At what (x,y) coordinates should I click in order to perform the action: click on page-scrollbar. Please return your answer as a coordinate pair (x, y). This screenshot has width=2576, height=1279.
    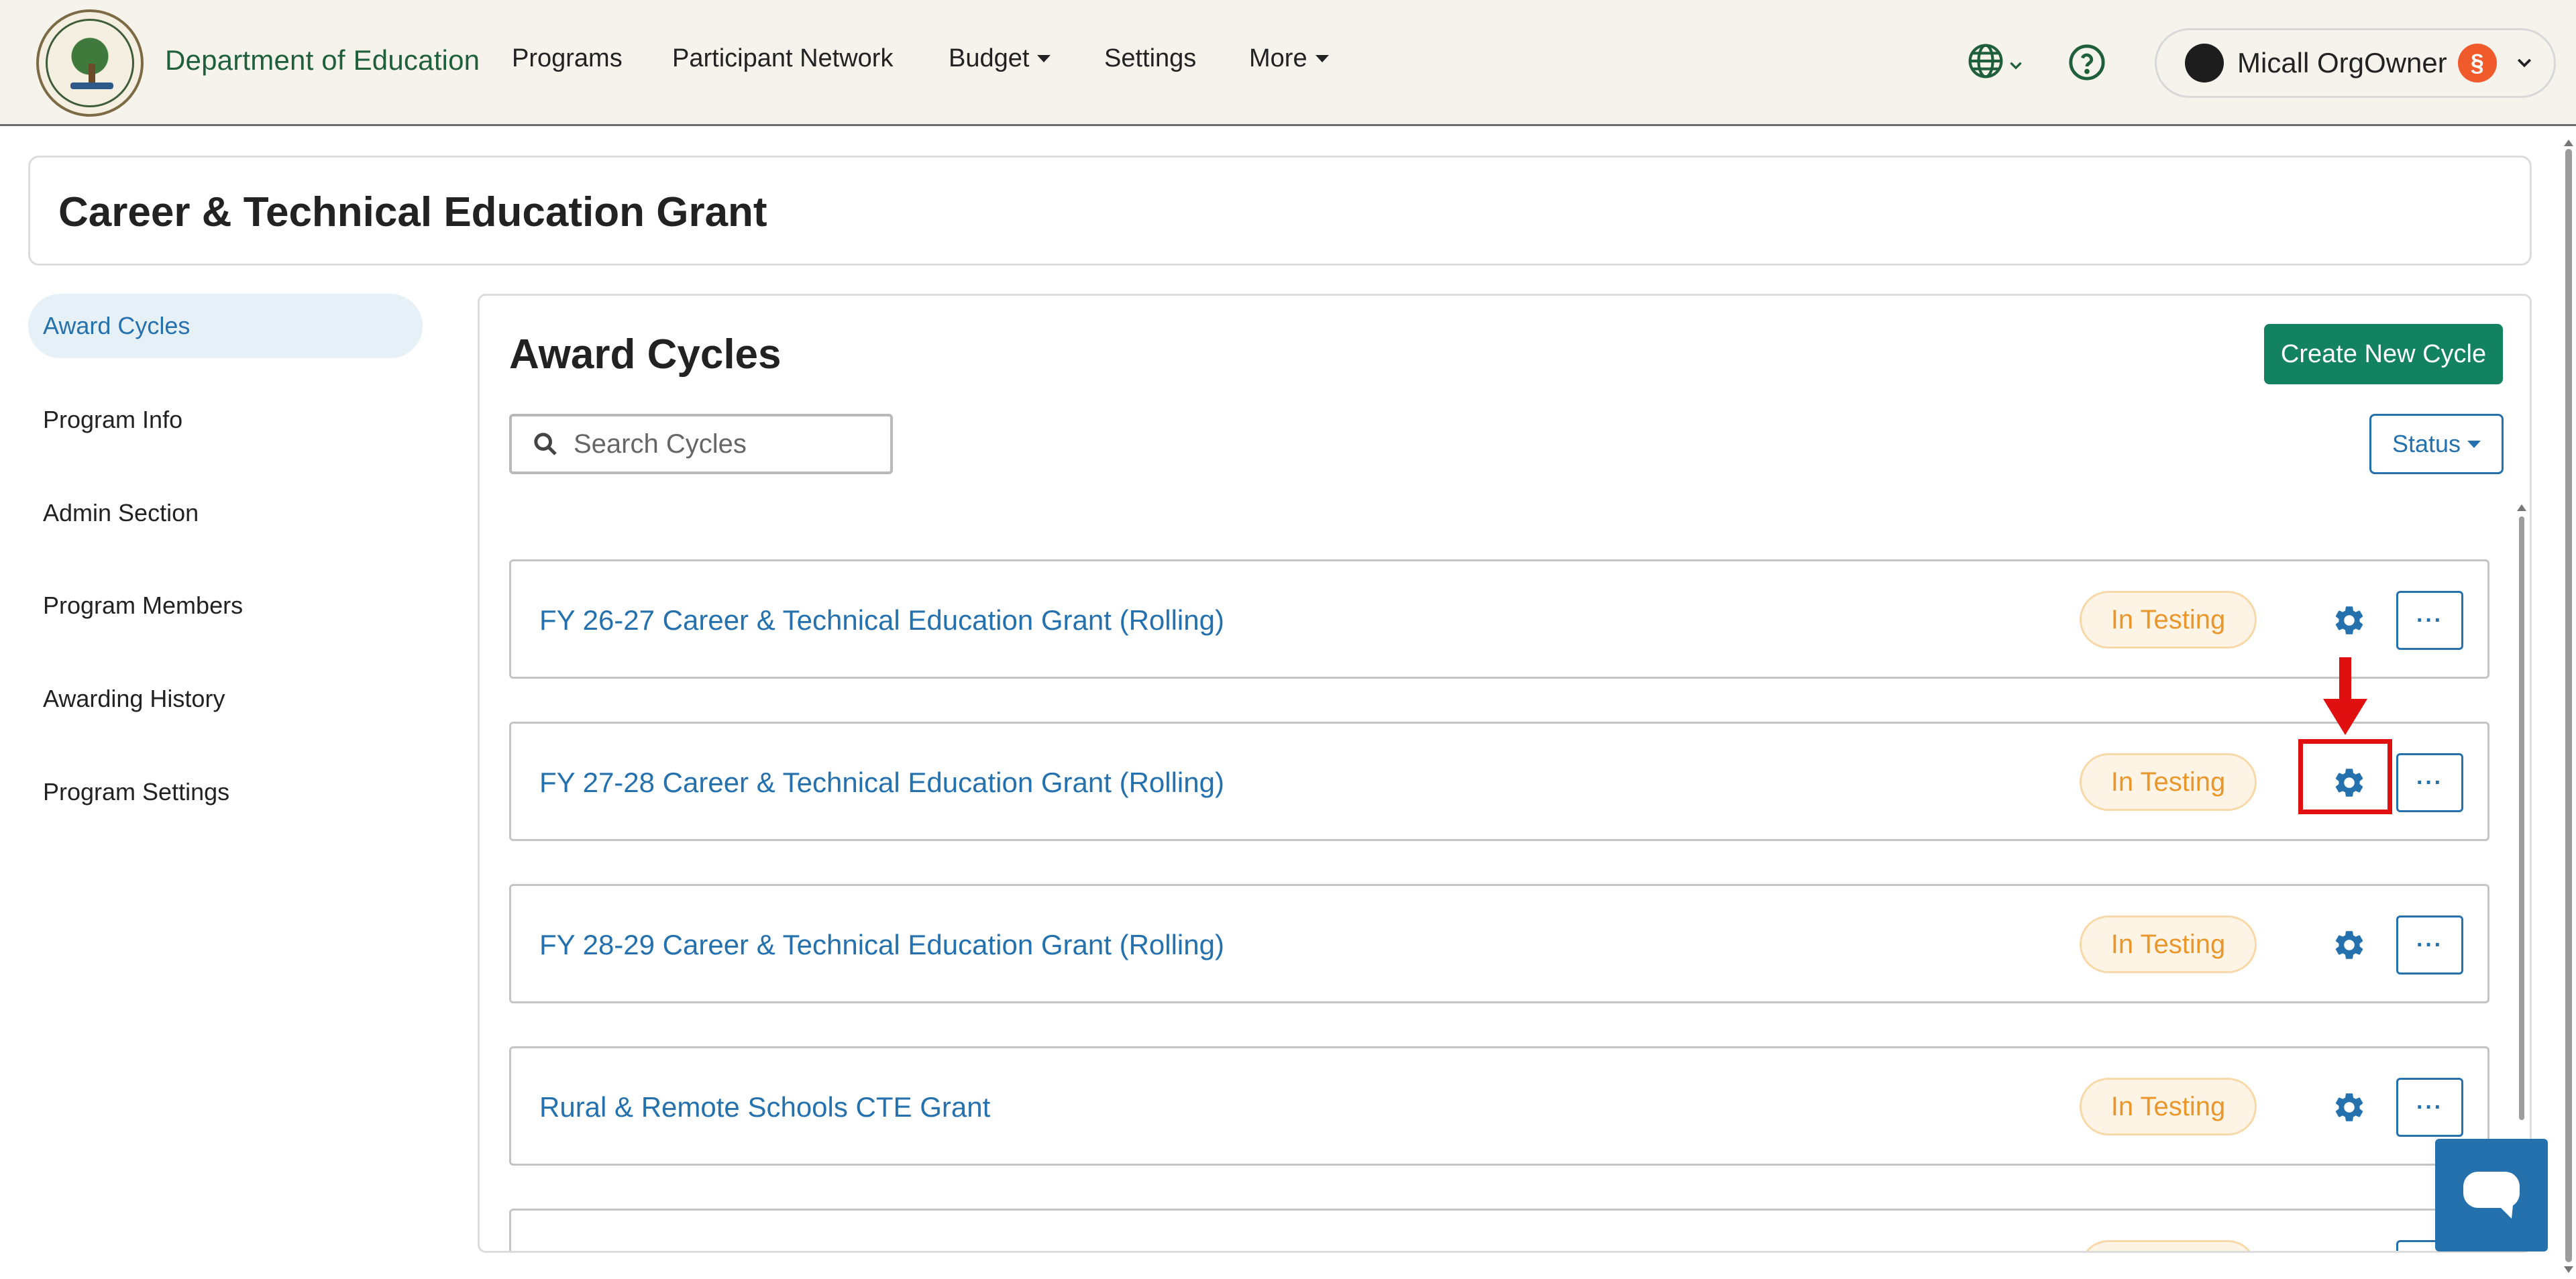
    Looking at the image, I should click on (2568, 705).